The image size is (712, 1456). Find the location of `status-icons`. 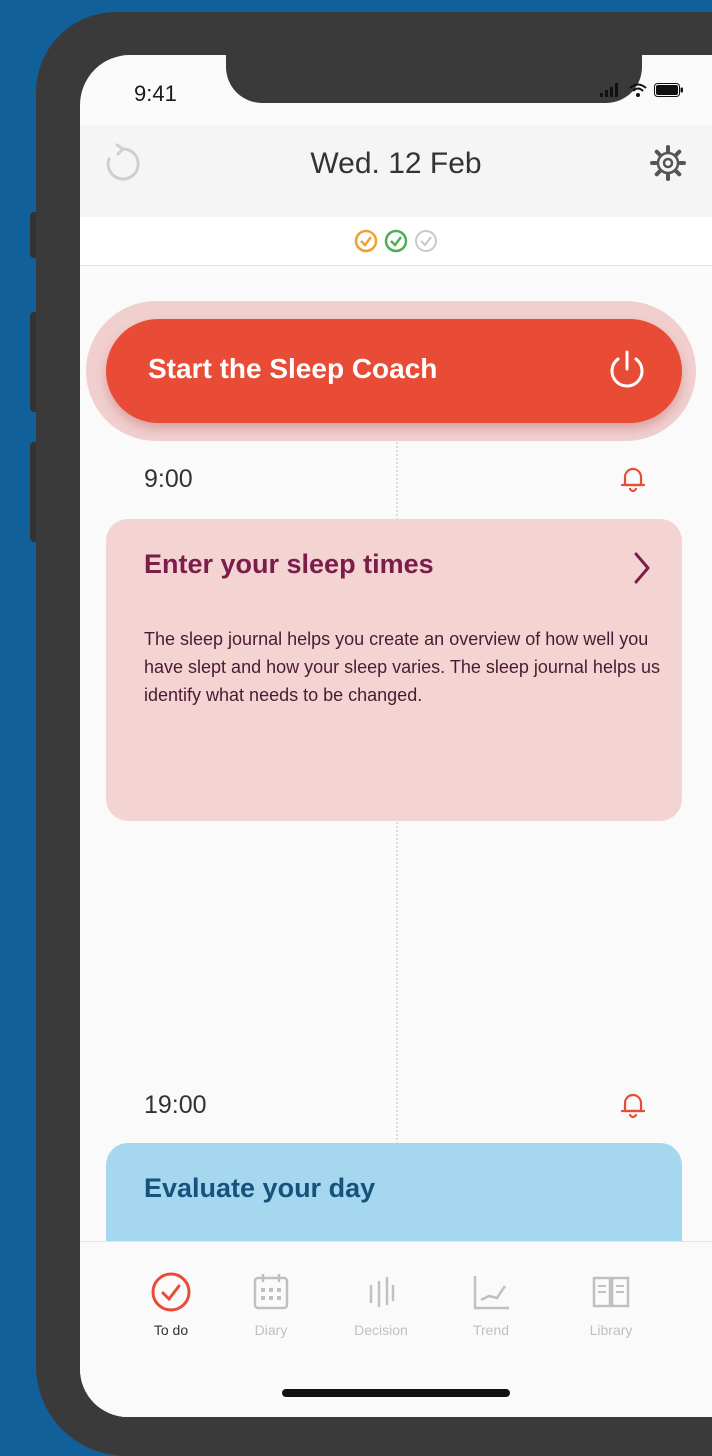

status-icons is located at coordinates (642, 90).